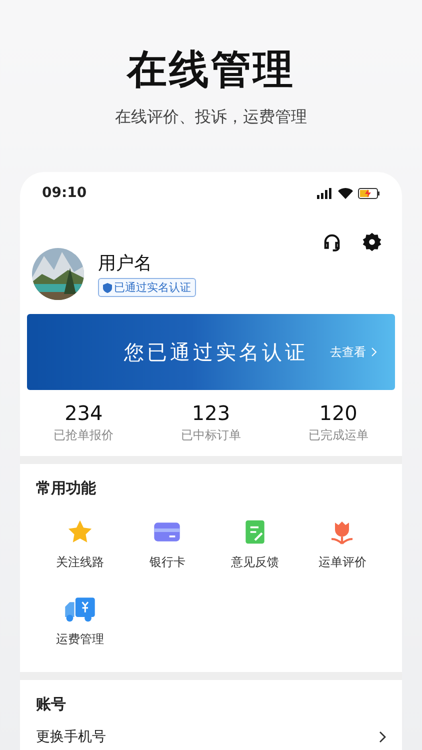  What do you see at coordinates (167, 544) in the screenshot?
I see `function-item: 银行卡` at bounding box center [167, 544].